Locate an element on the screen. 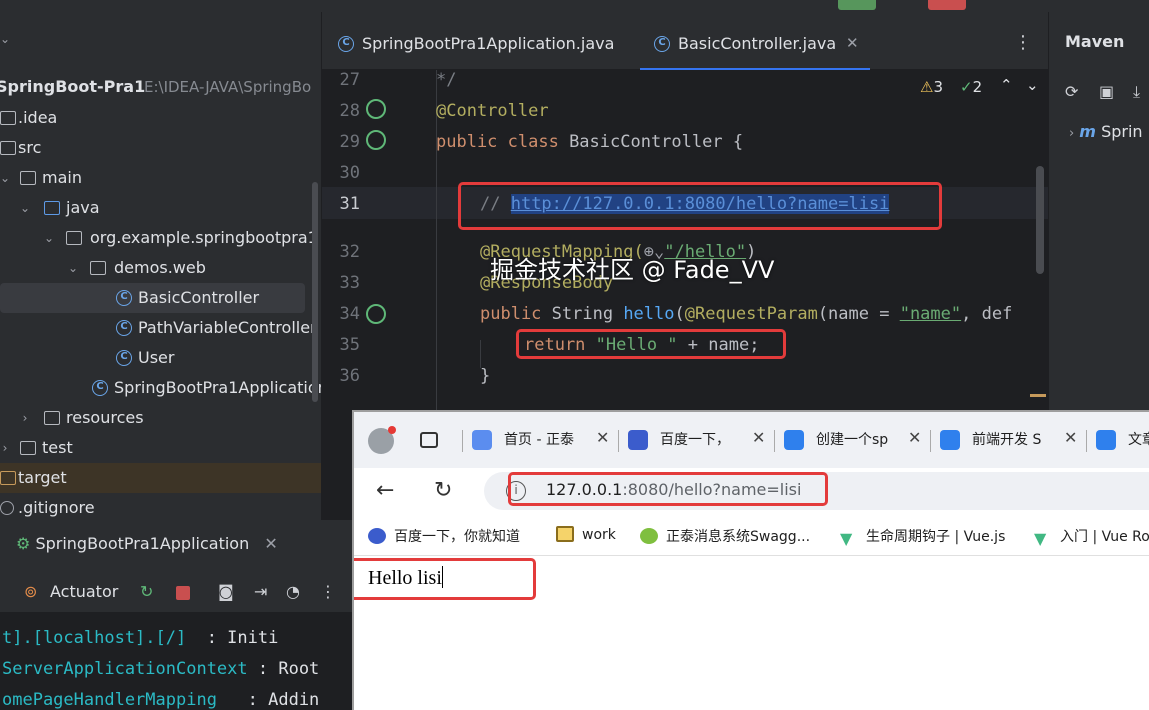  log-source: omePageHandlerMapping is located at coordinates (109, 700).